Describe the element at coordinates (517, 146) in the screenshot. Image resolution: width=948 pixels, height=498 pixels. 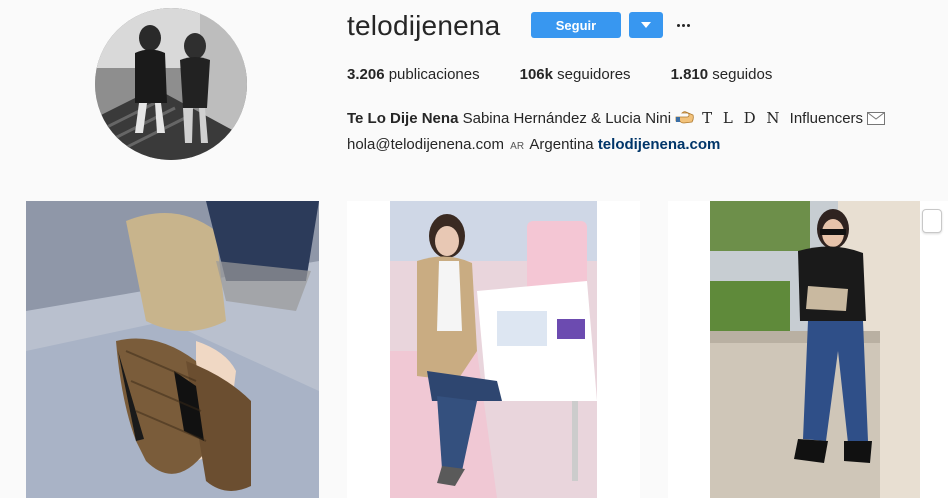
I see `flag-argentina-icon: AR` at that location.